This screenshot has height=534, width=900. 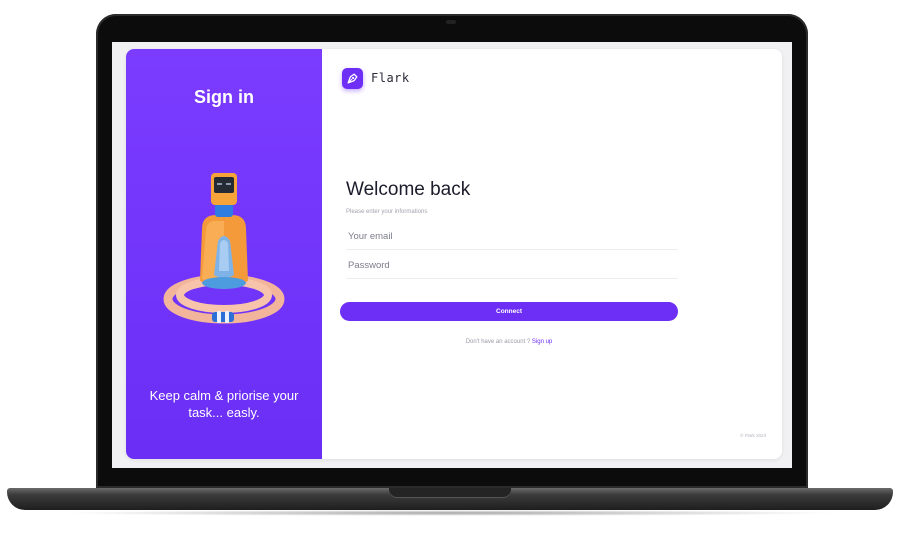 What do you see at coordinates (224, 404) in the screenshot?
I see `tagline: Keep calm & priorise your task... easly.` at bounding box center [224, 404].